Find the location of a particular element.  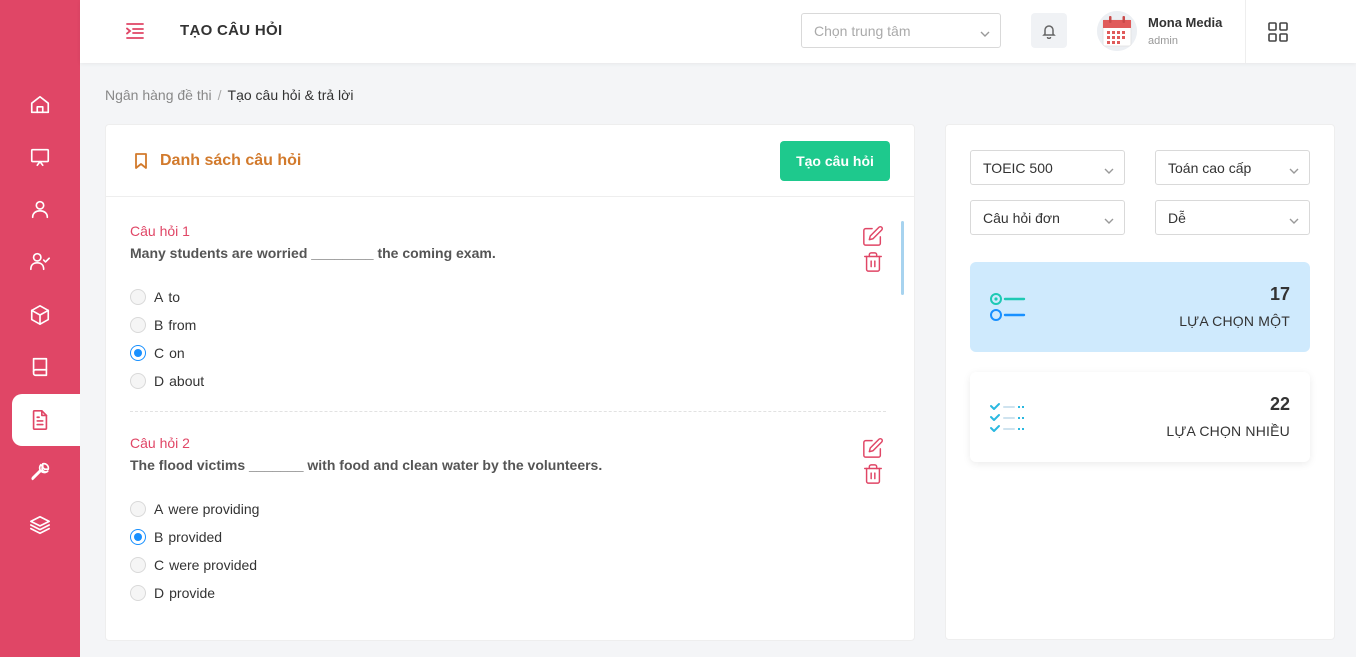

sidebar-item-exams is located at coordinates (46, 420).